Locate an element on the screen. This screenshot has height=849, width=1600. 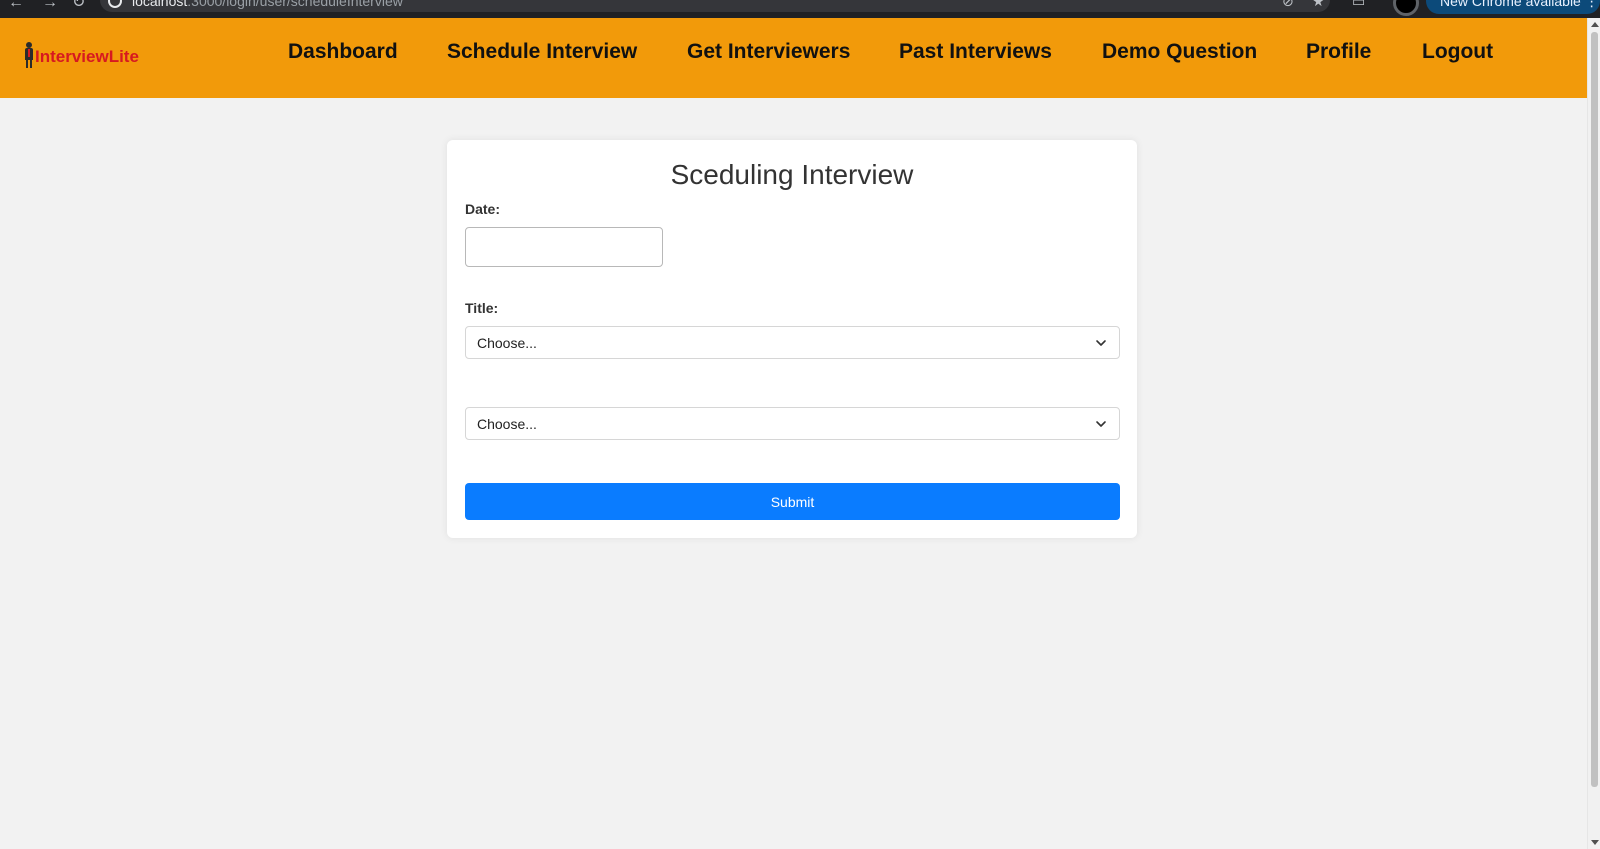
downloads-icon: ▭ is located at coordinates (1358, 5).